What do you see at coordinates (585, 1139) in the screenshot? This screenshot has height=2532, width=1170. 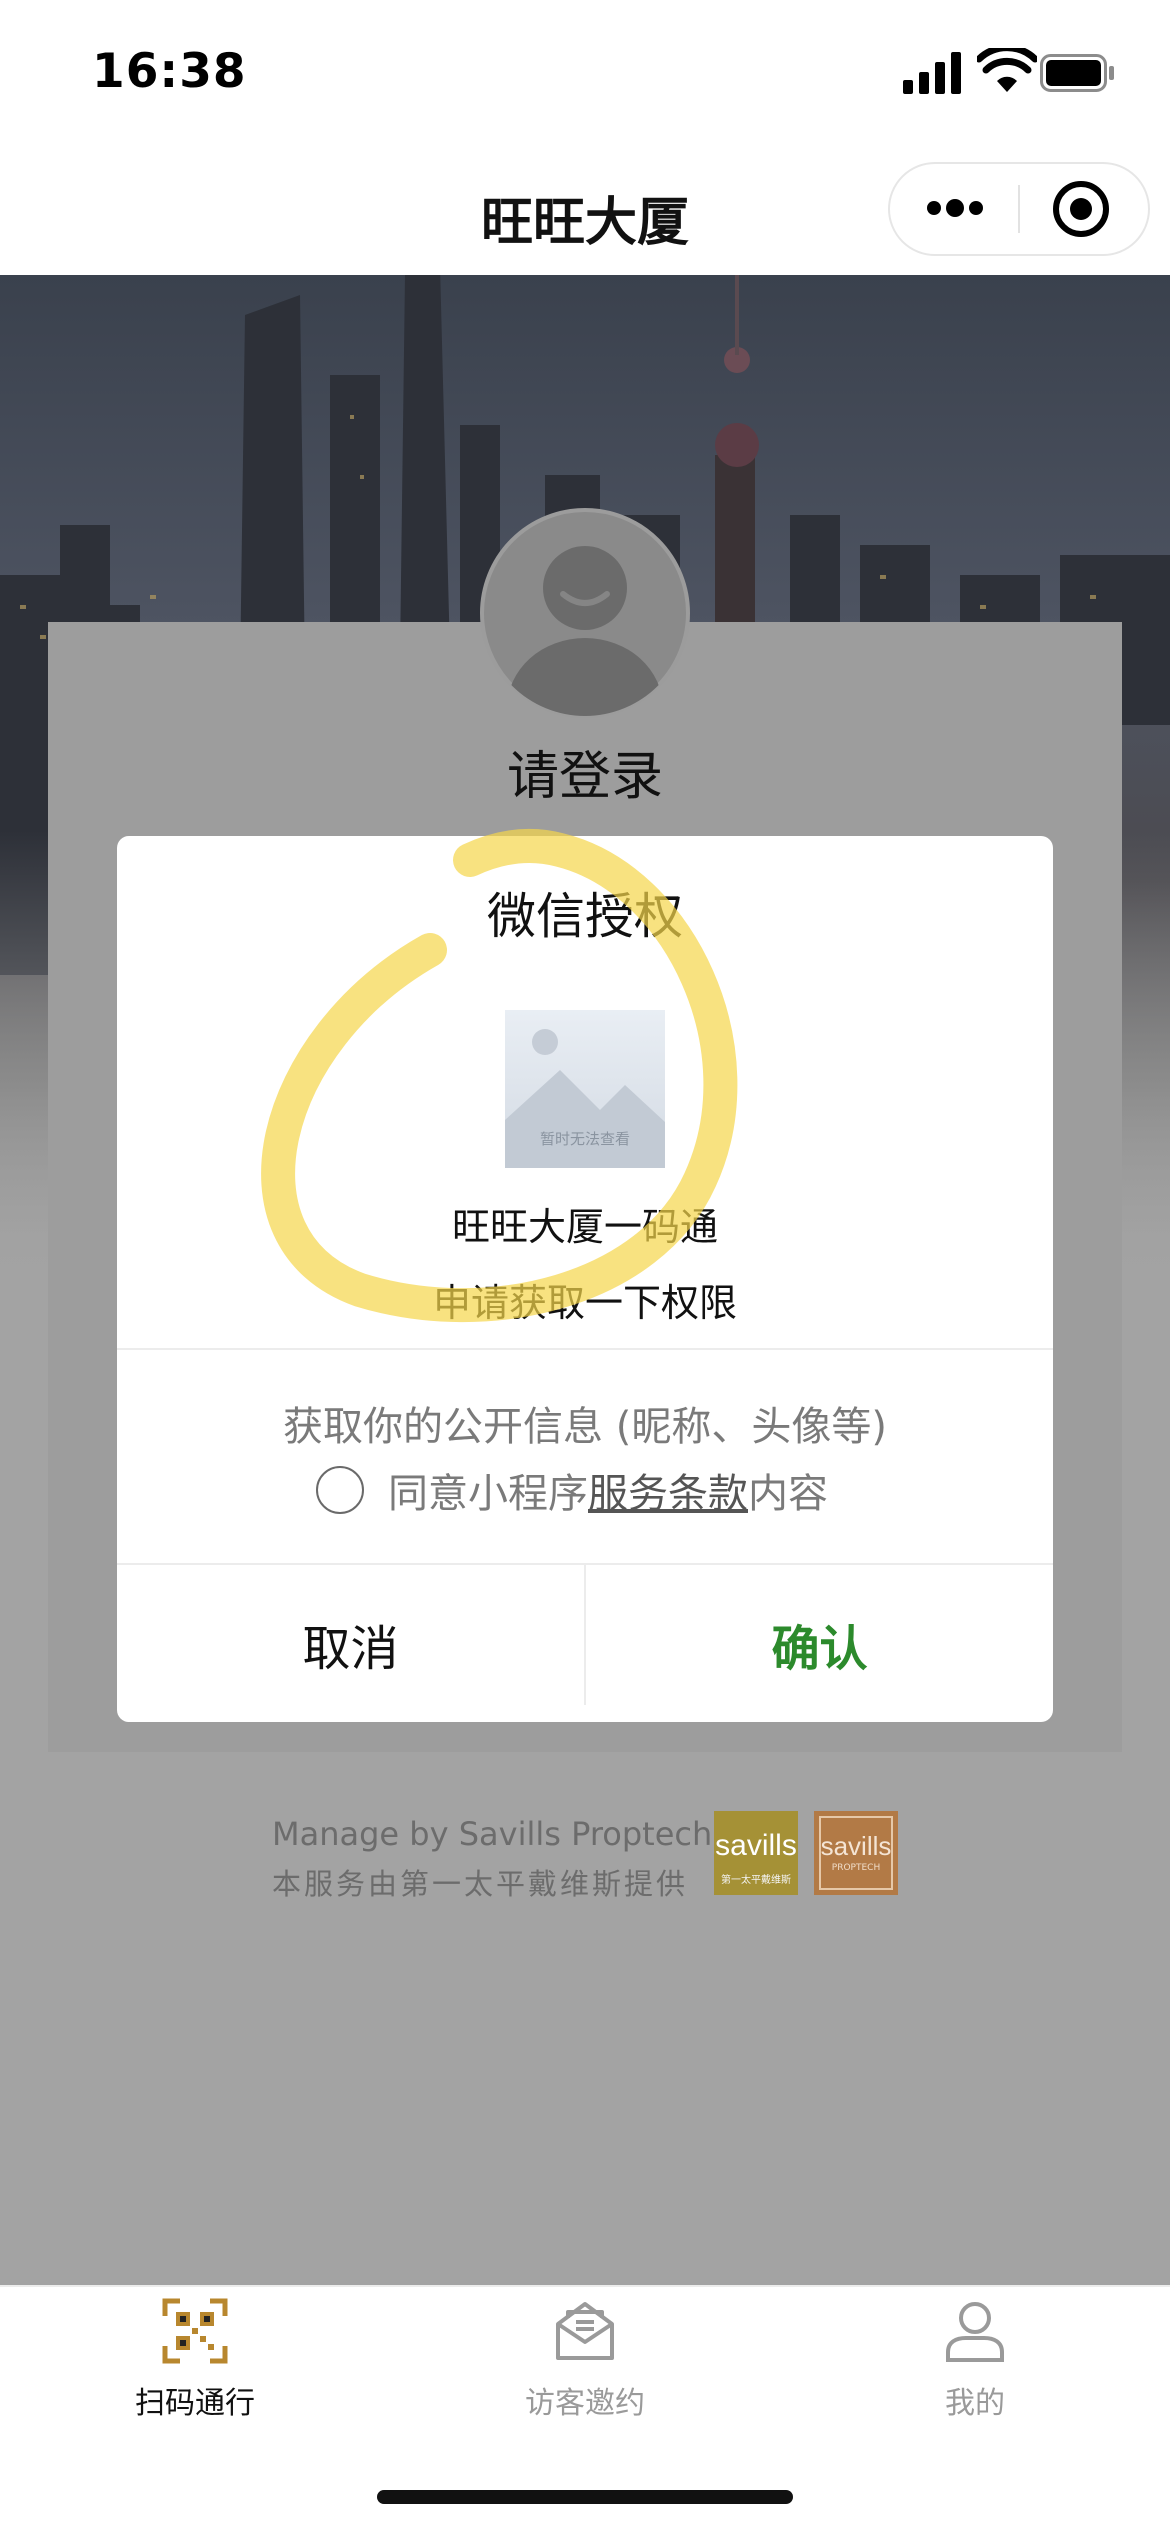 I see `image-placeholder-text: 暂时无法查看` at bounding box center [585, 1139].